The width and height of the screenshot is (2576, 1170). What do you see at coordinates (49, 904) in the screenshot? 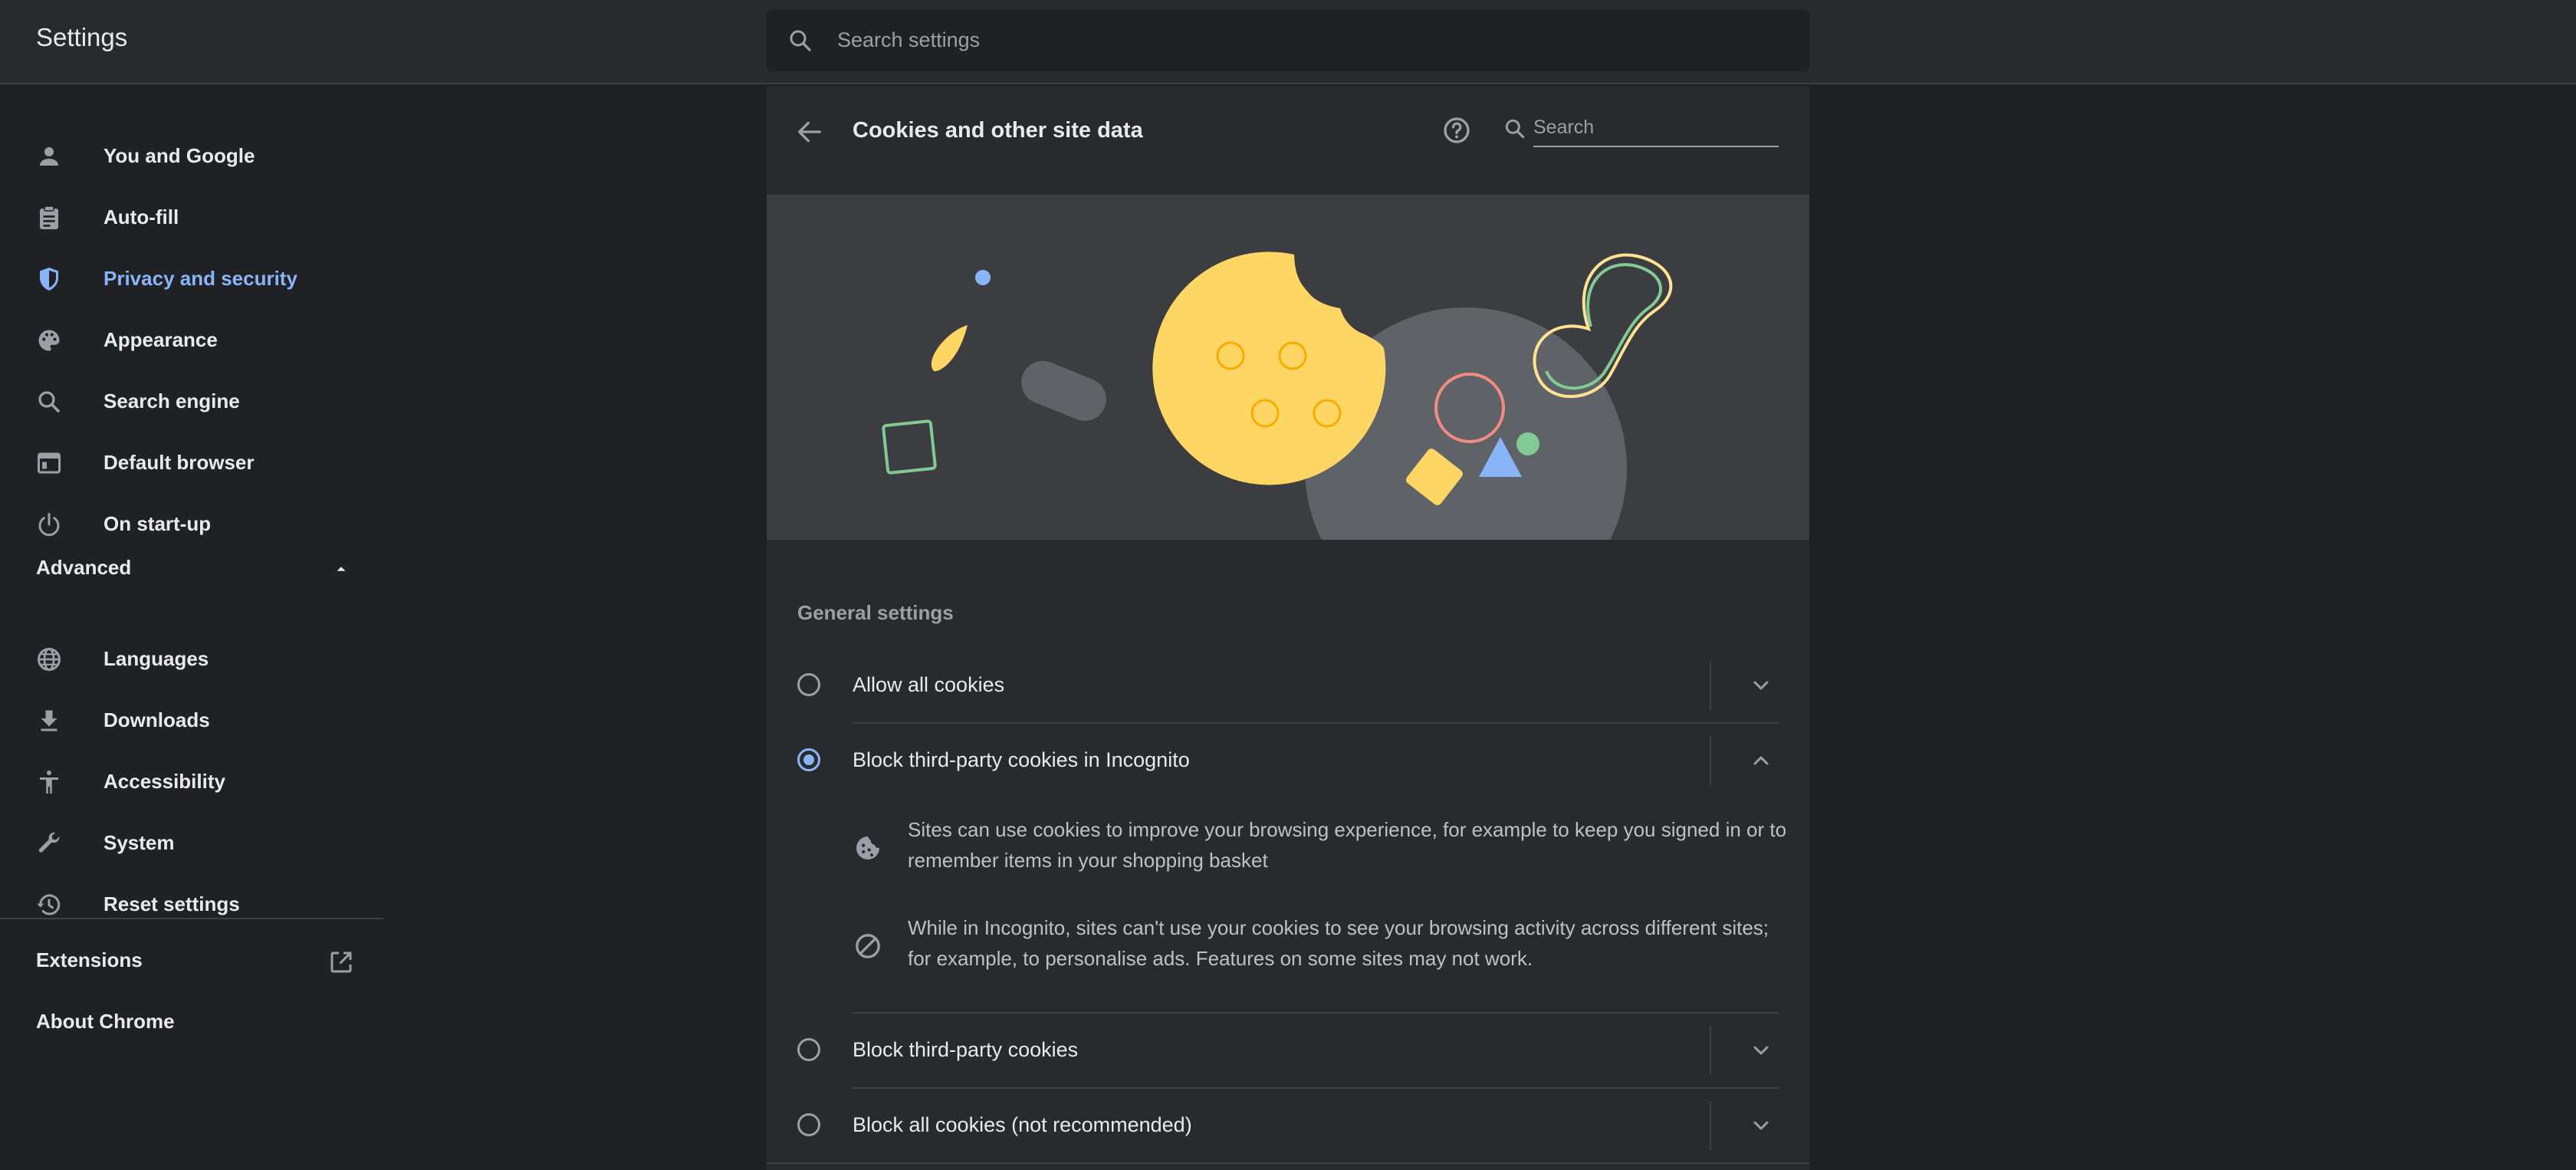
I see `history-icon` at bounding box center [49, 904].